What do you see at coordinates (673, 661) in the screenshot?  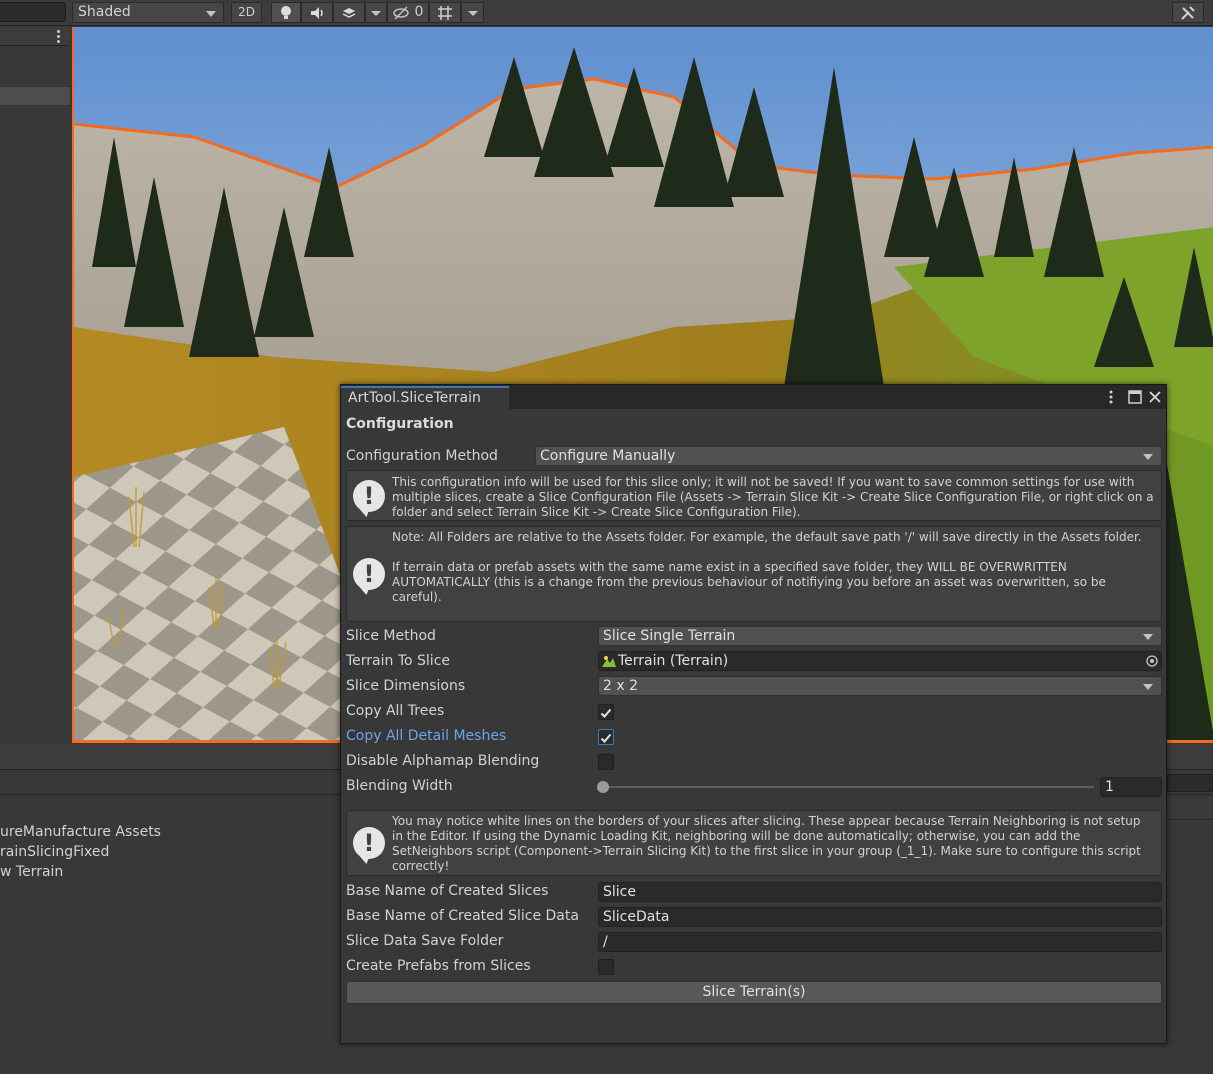 I see `terrain-object-value: Terrain (Terrain)` at bounding box center [673, 661].